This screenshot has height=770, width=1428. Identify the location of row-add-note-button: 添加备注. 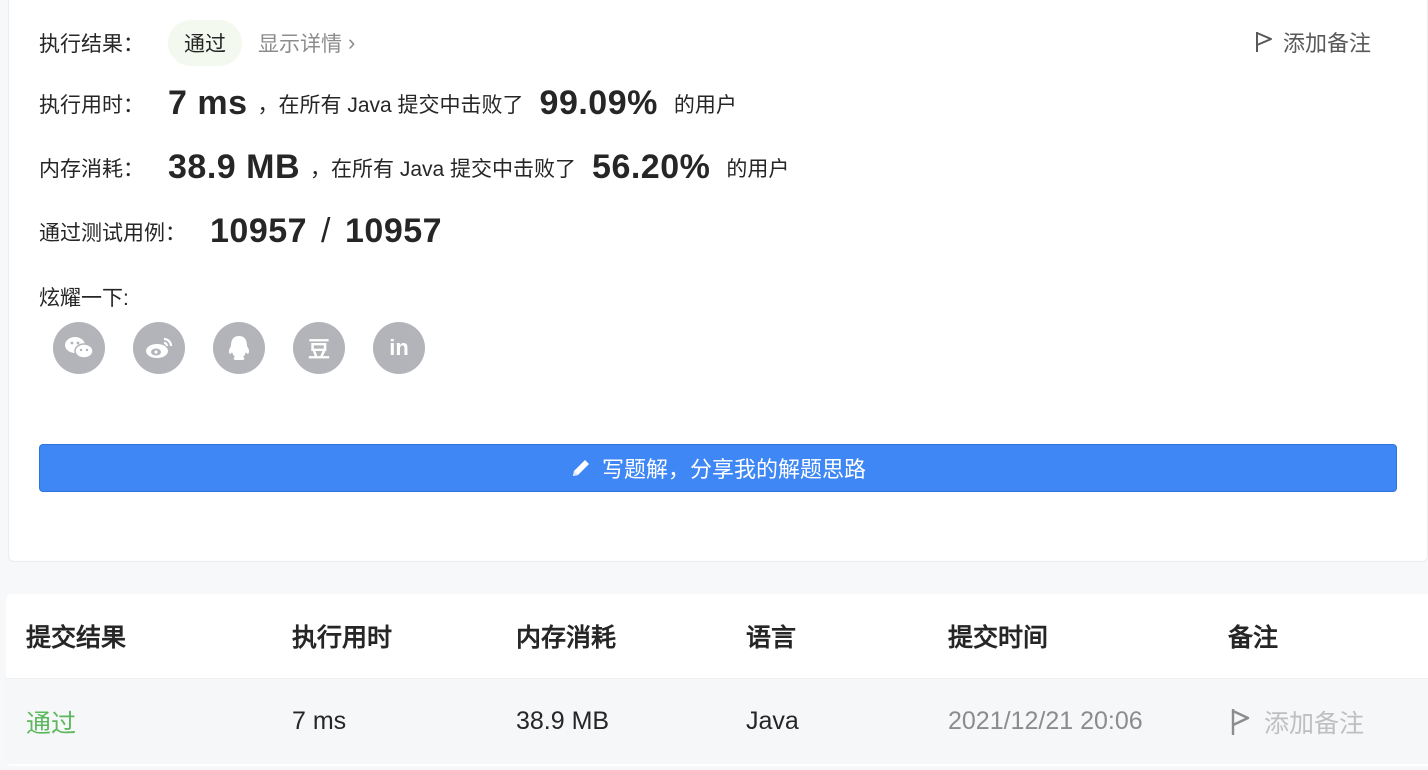
(1296, 722).